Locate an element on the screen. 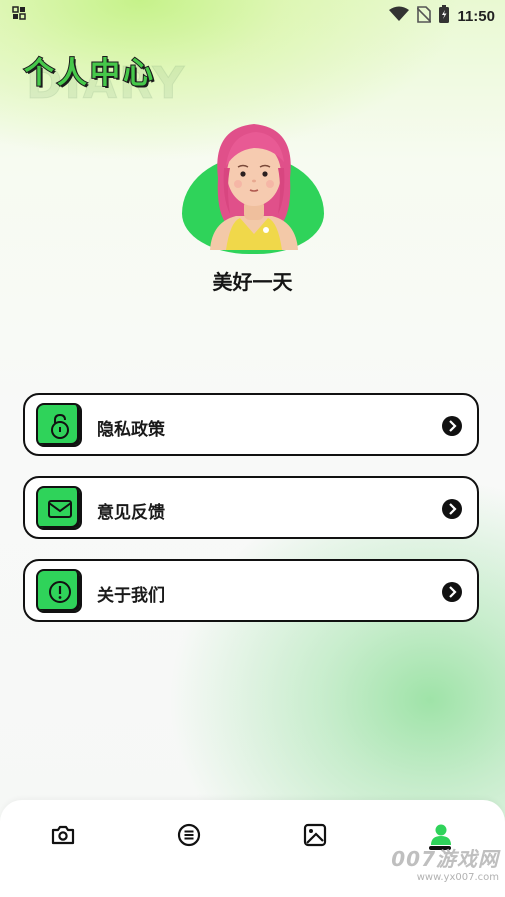 The height and width of the screenshot is (897, 505). camera-icon is located at coordinates (65, 835).